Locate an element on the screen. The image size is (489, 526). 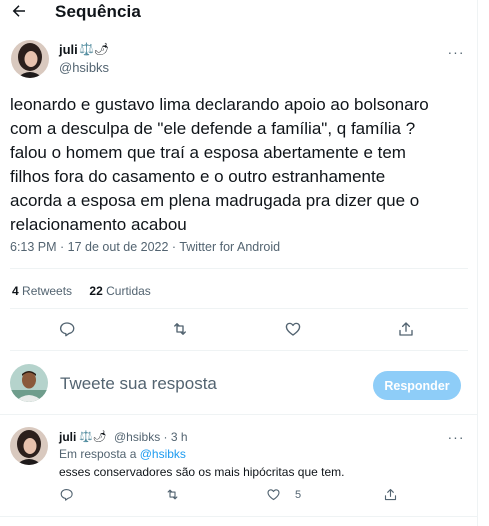
reply-author-emoji: ⚖️🌶 is located at coordinates (93, 437).